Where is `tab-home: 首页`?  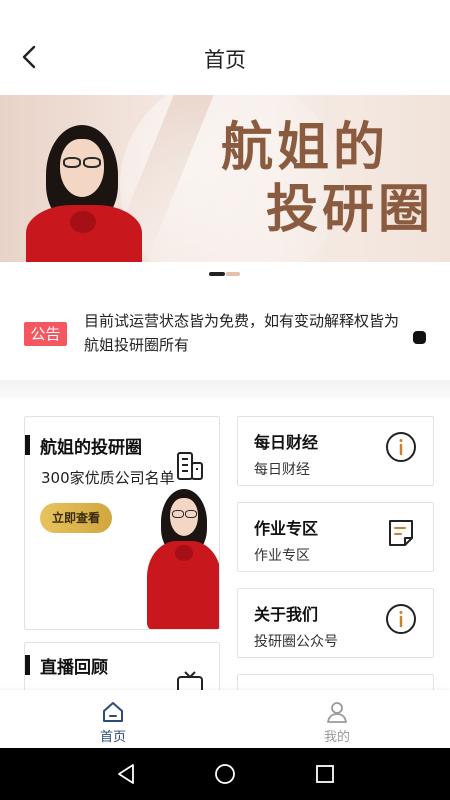 tab-home: 首页 is located at coordinates (113, 719).